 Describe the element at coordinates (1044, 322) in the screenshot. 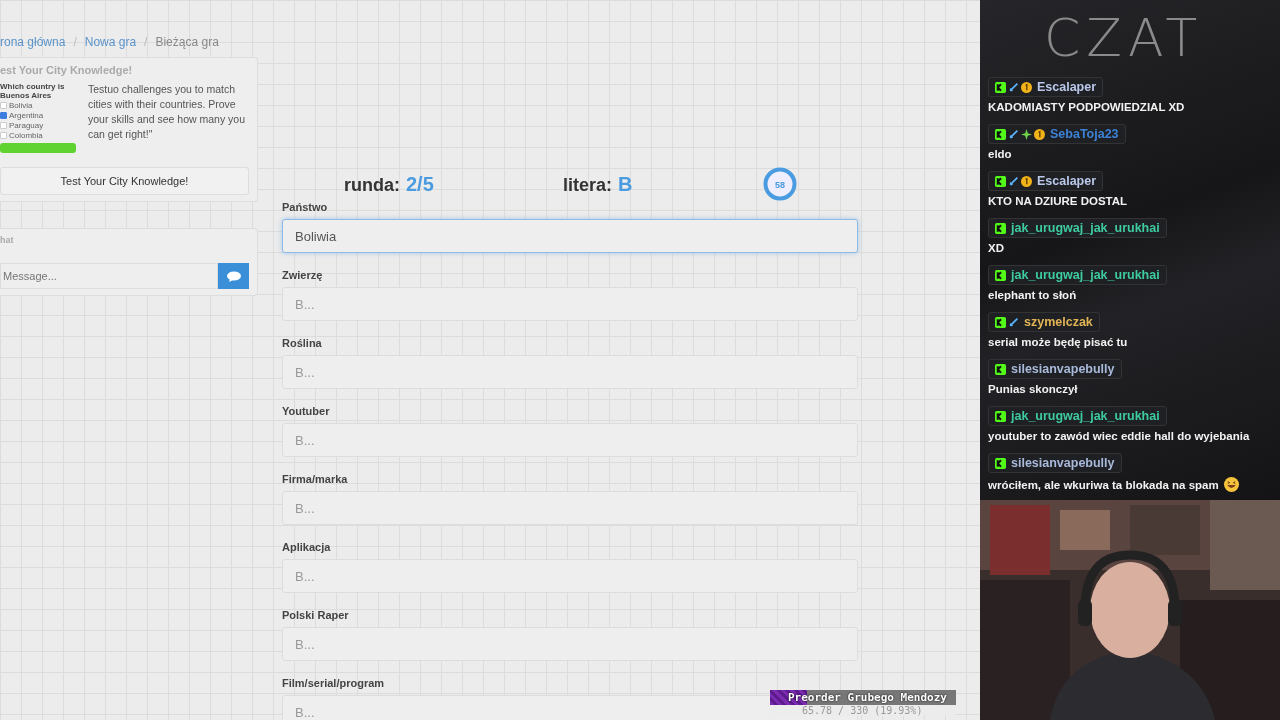

I see `username-tag: szymelczak` at that location.